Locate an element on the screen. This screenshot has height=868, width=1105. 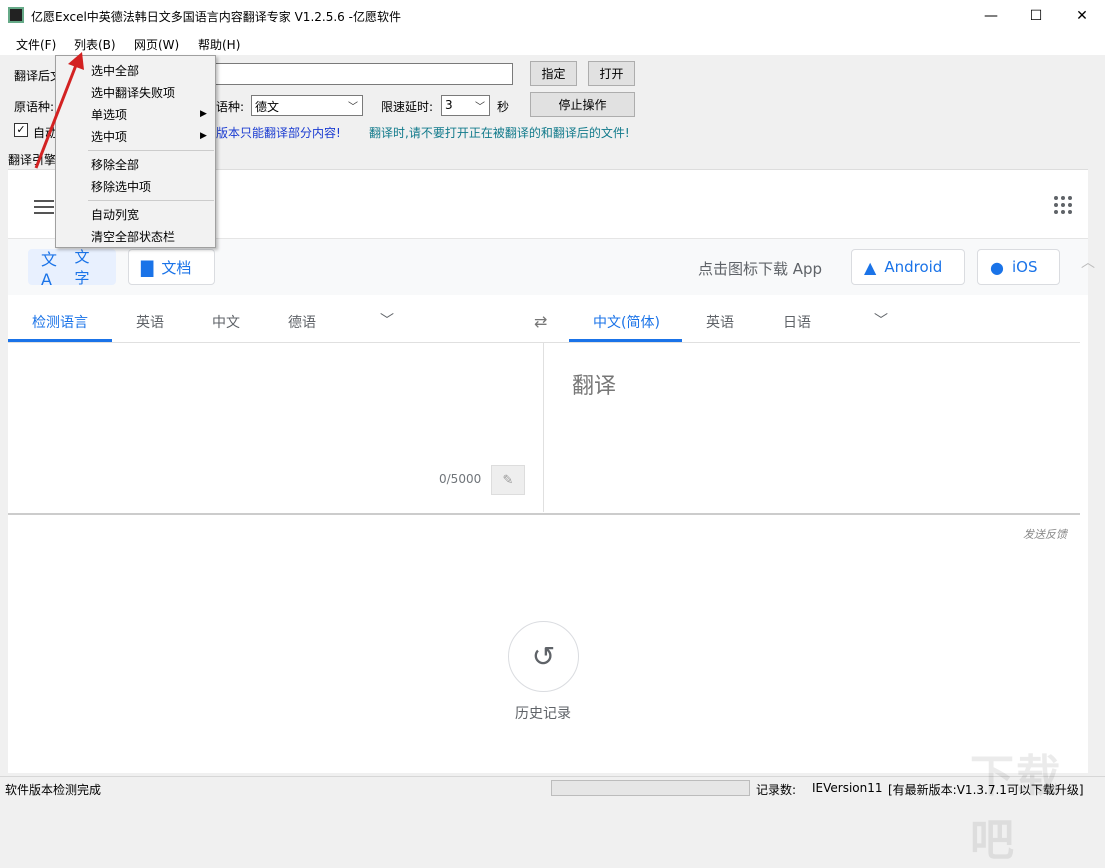
history-label: 历史记录 is located at coordinates (543, 713).